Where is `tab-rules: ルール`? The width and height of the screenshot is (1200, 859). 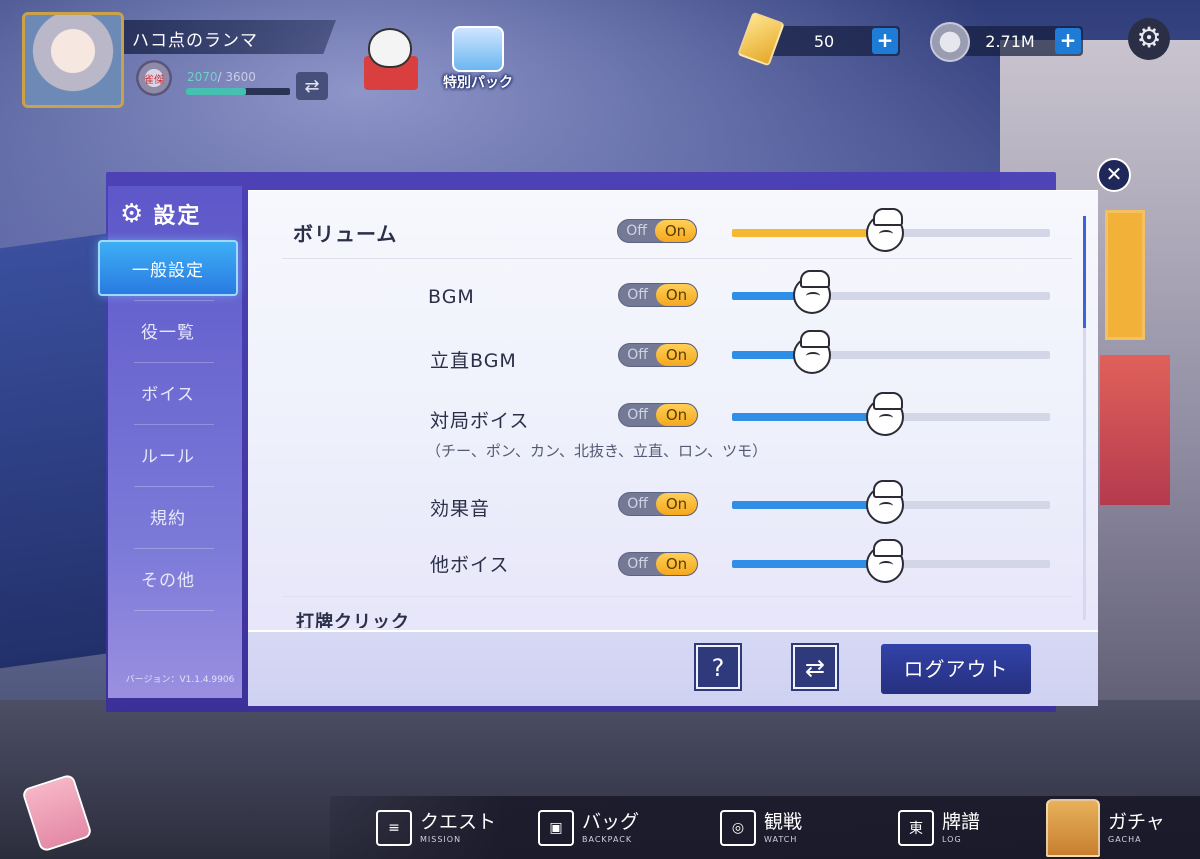 tab-rules: ルール is located at coordinates (168, 454).